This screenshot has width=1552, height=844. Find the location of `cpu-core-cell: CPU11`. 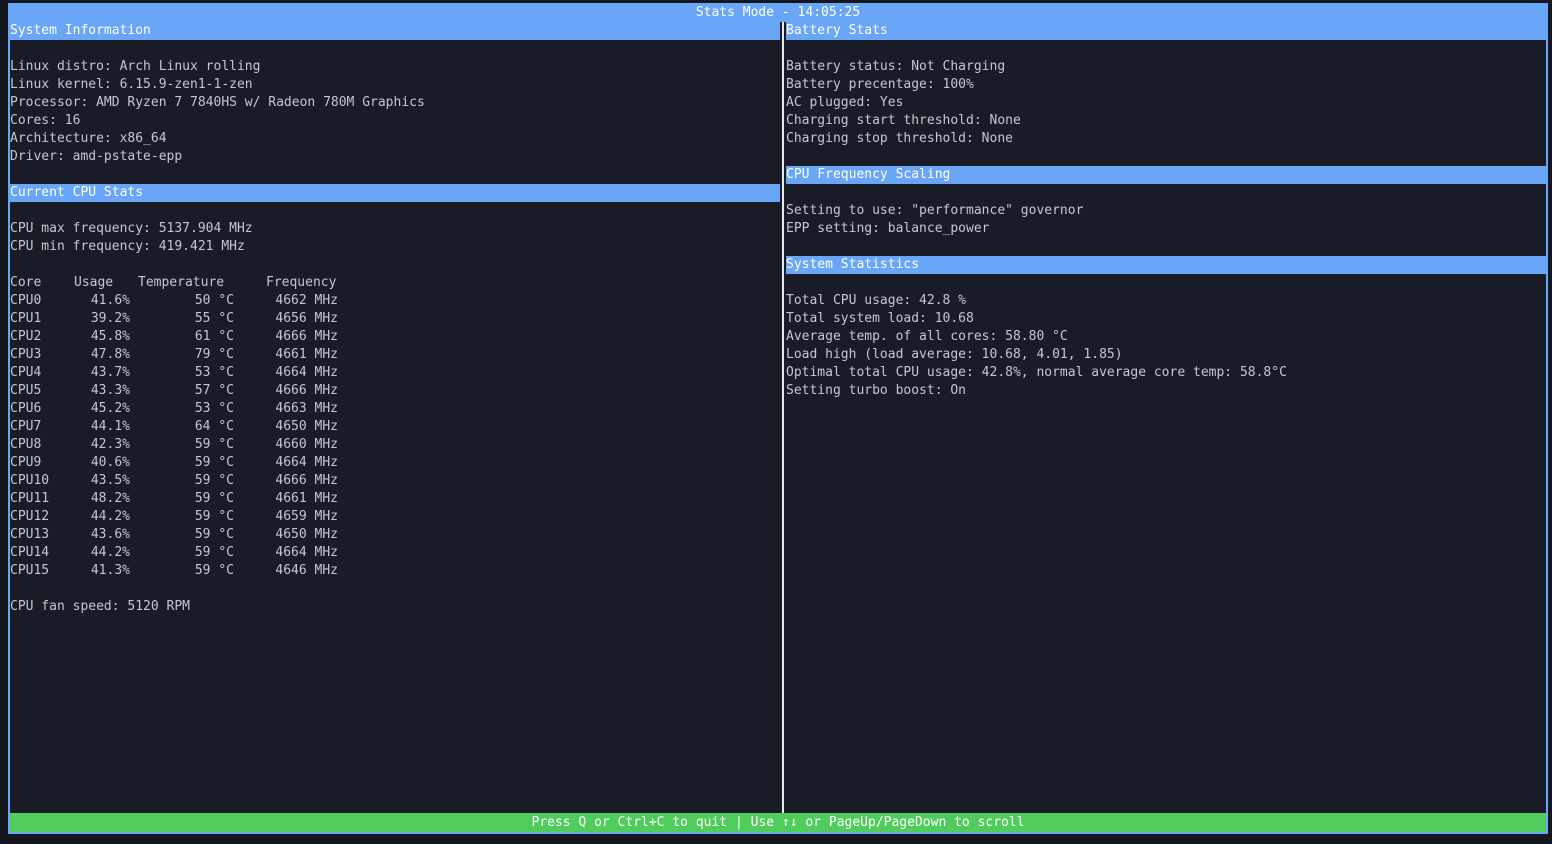

cpu-core-cell: CPU11 is located at coordinates (30, 498).